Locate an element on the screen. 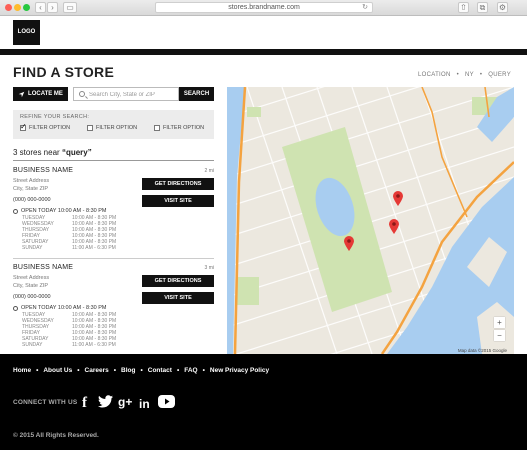  youtube-icon is located at coordinates (166, 404).